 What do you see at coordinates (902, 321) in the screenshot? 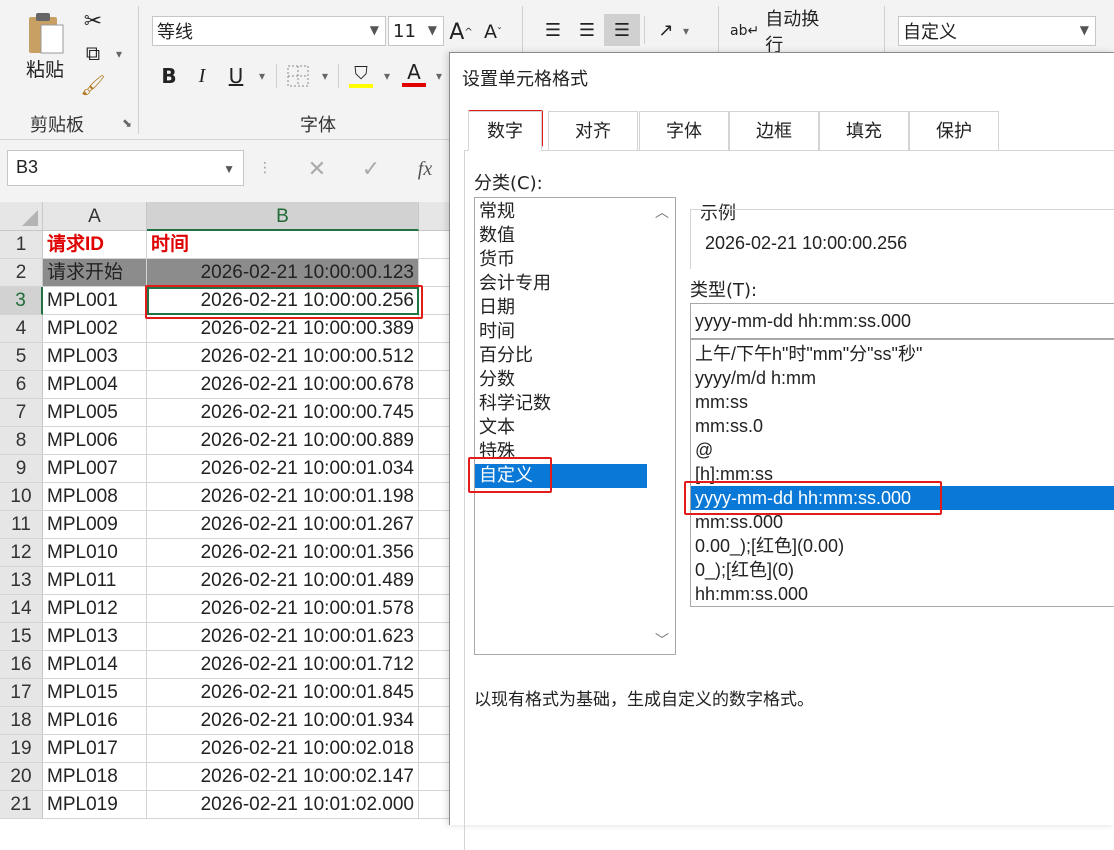
I see `type-input: yyyy-mm-dd hh:mm:ss.000` at bounding box center [902, 321].